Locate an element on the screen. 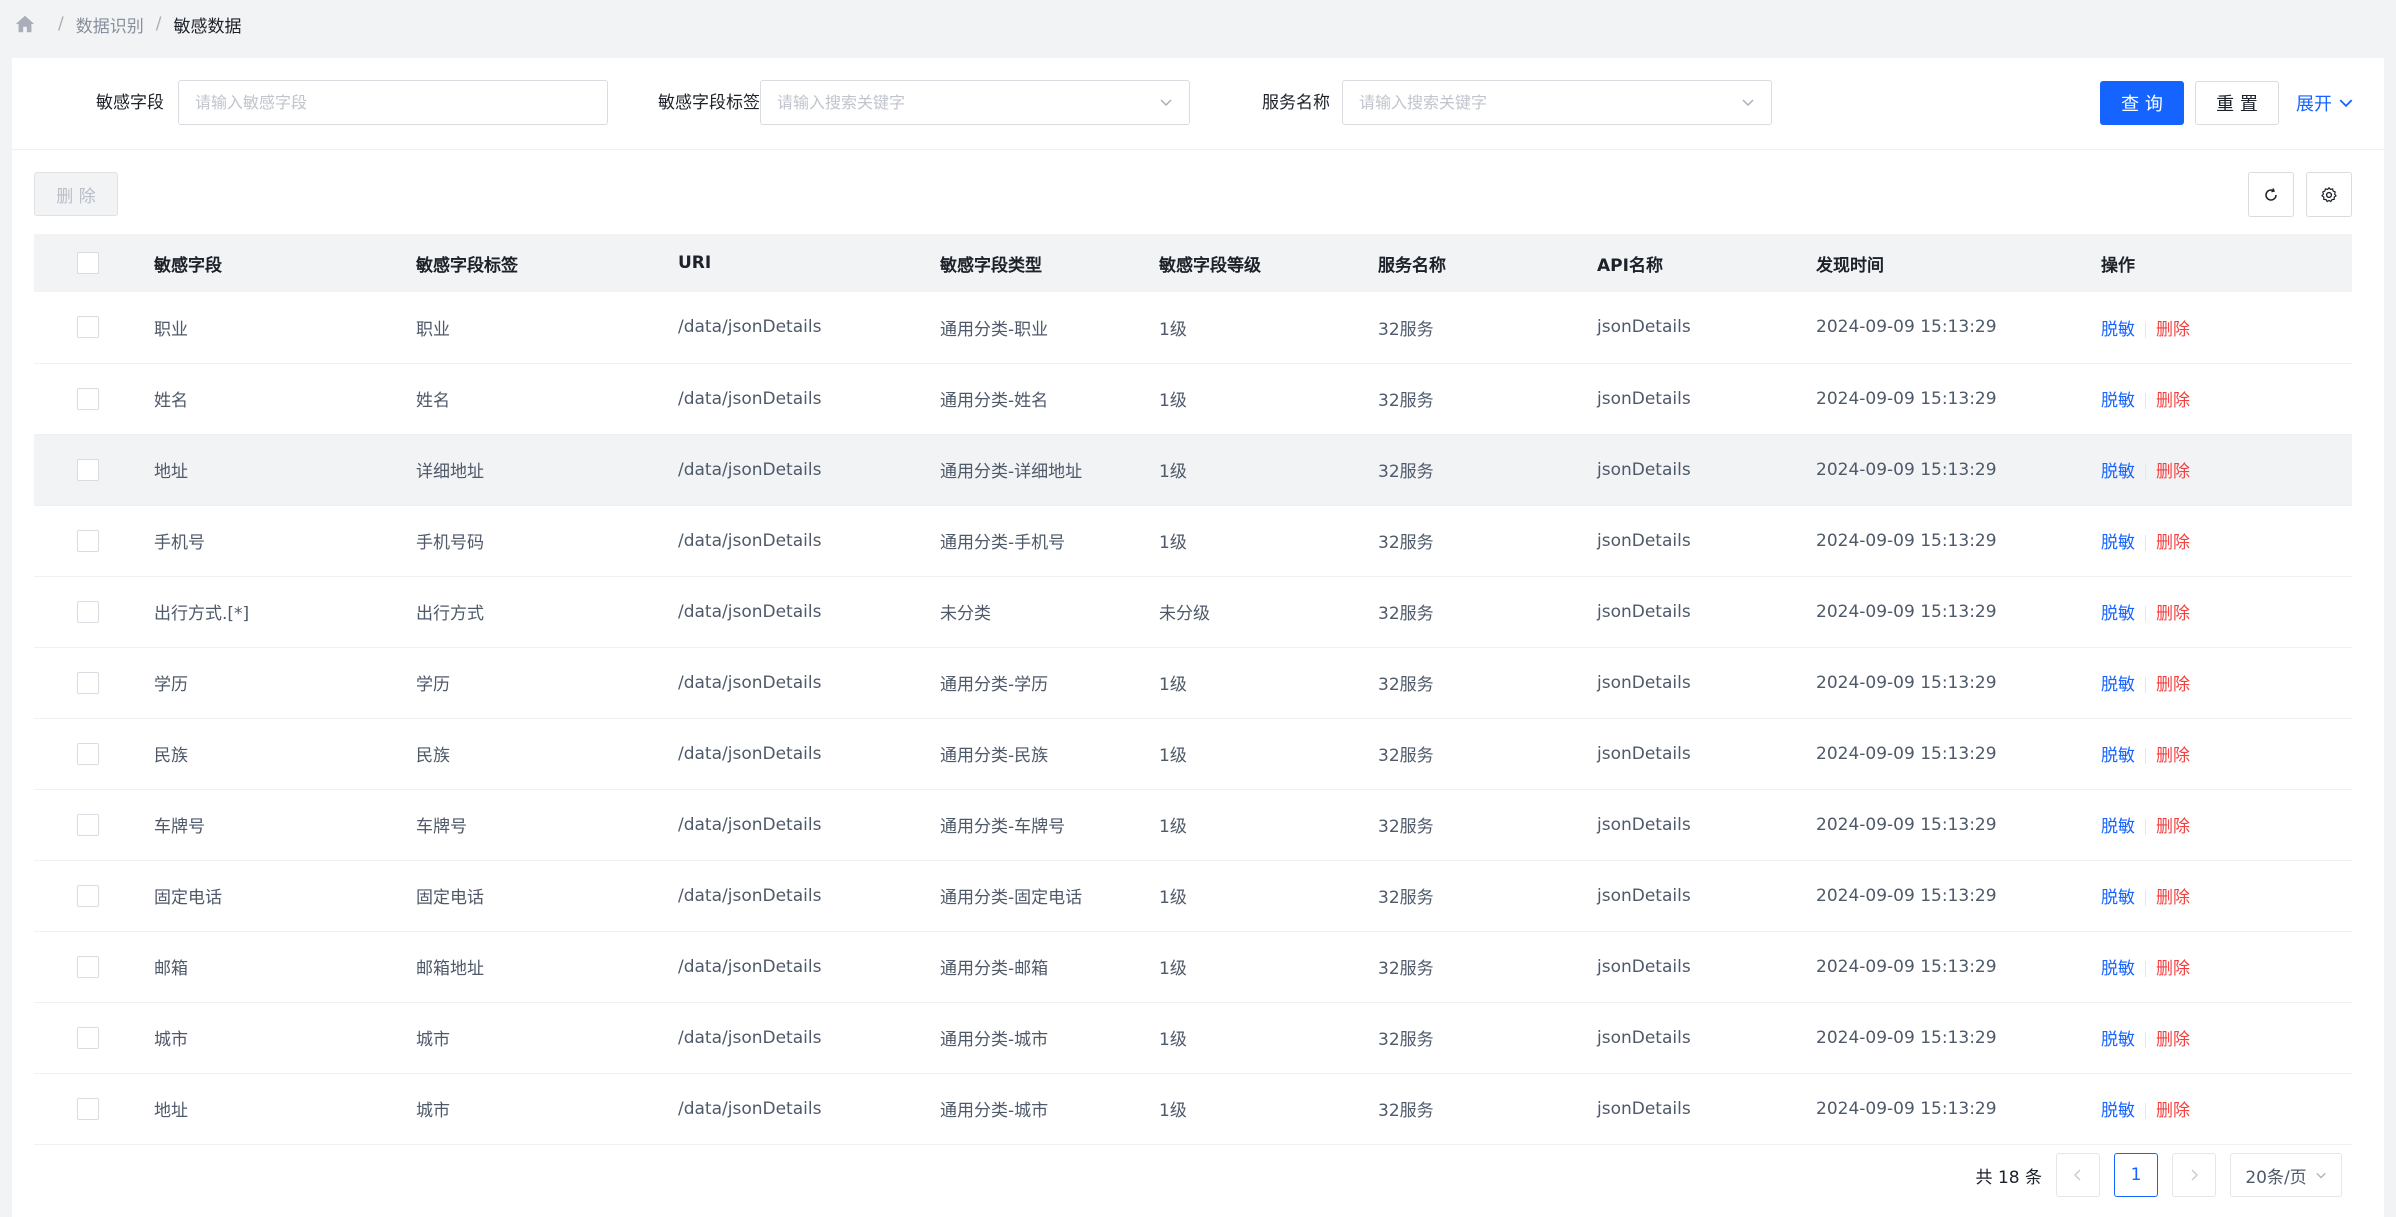 The width and height of the screenshot is (2396, 1217). column-header: 敏感字段标签 is located at coordinates (547, 263).